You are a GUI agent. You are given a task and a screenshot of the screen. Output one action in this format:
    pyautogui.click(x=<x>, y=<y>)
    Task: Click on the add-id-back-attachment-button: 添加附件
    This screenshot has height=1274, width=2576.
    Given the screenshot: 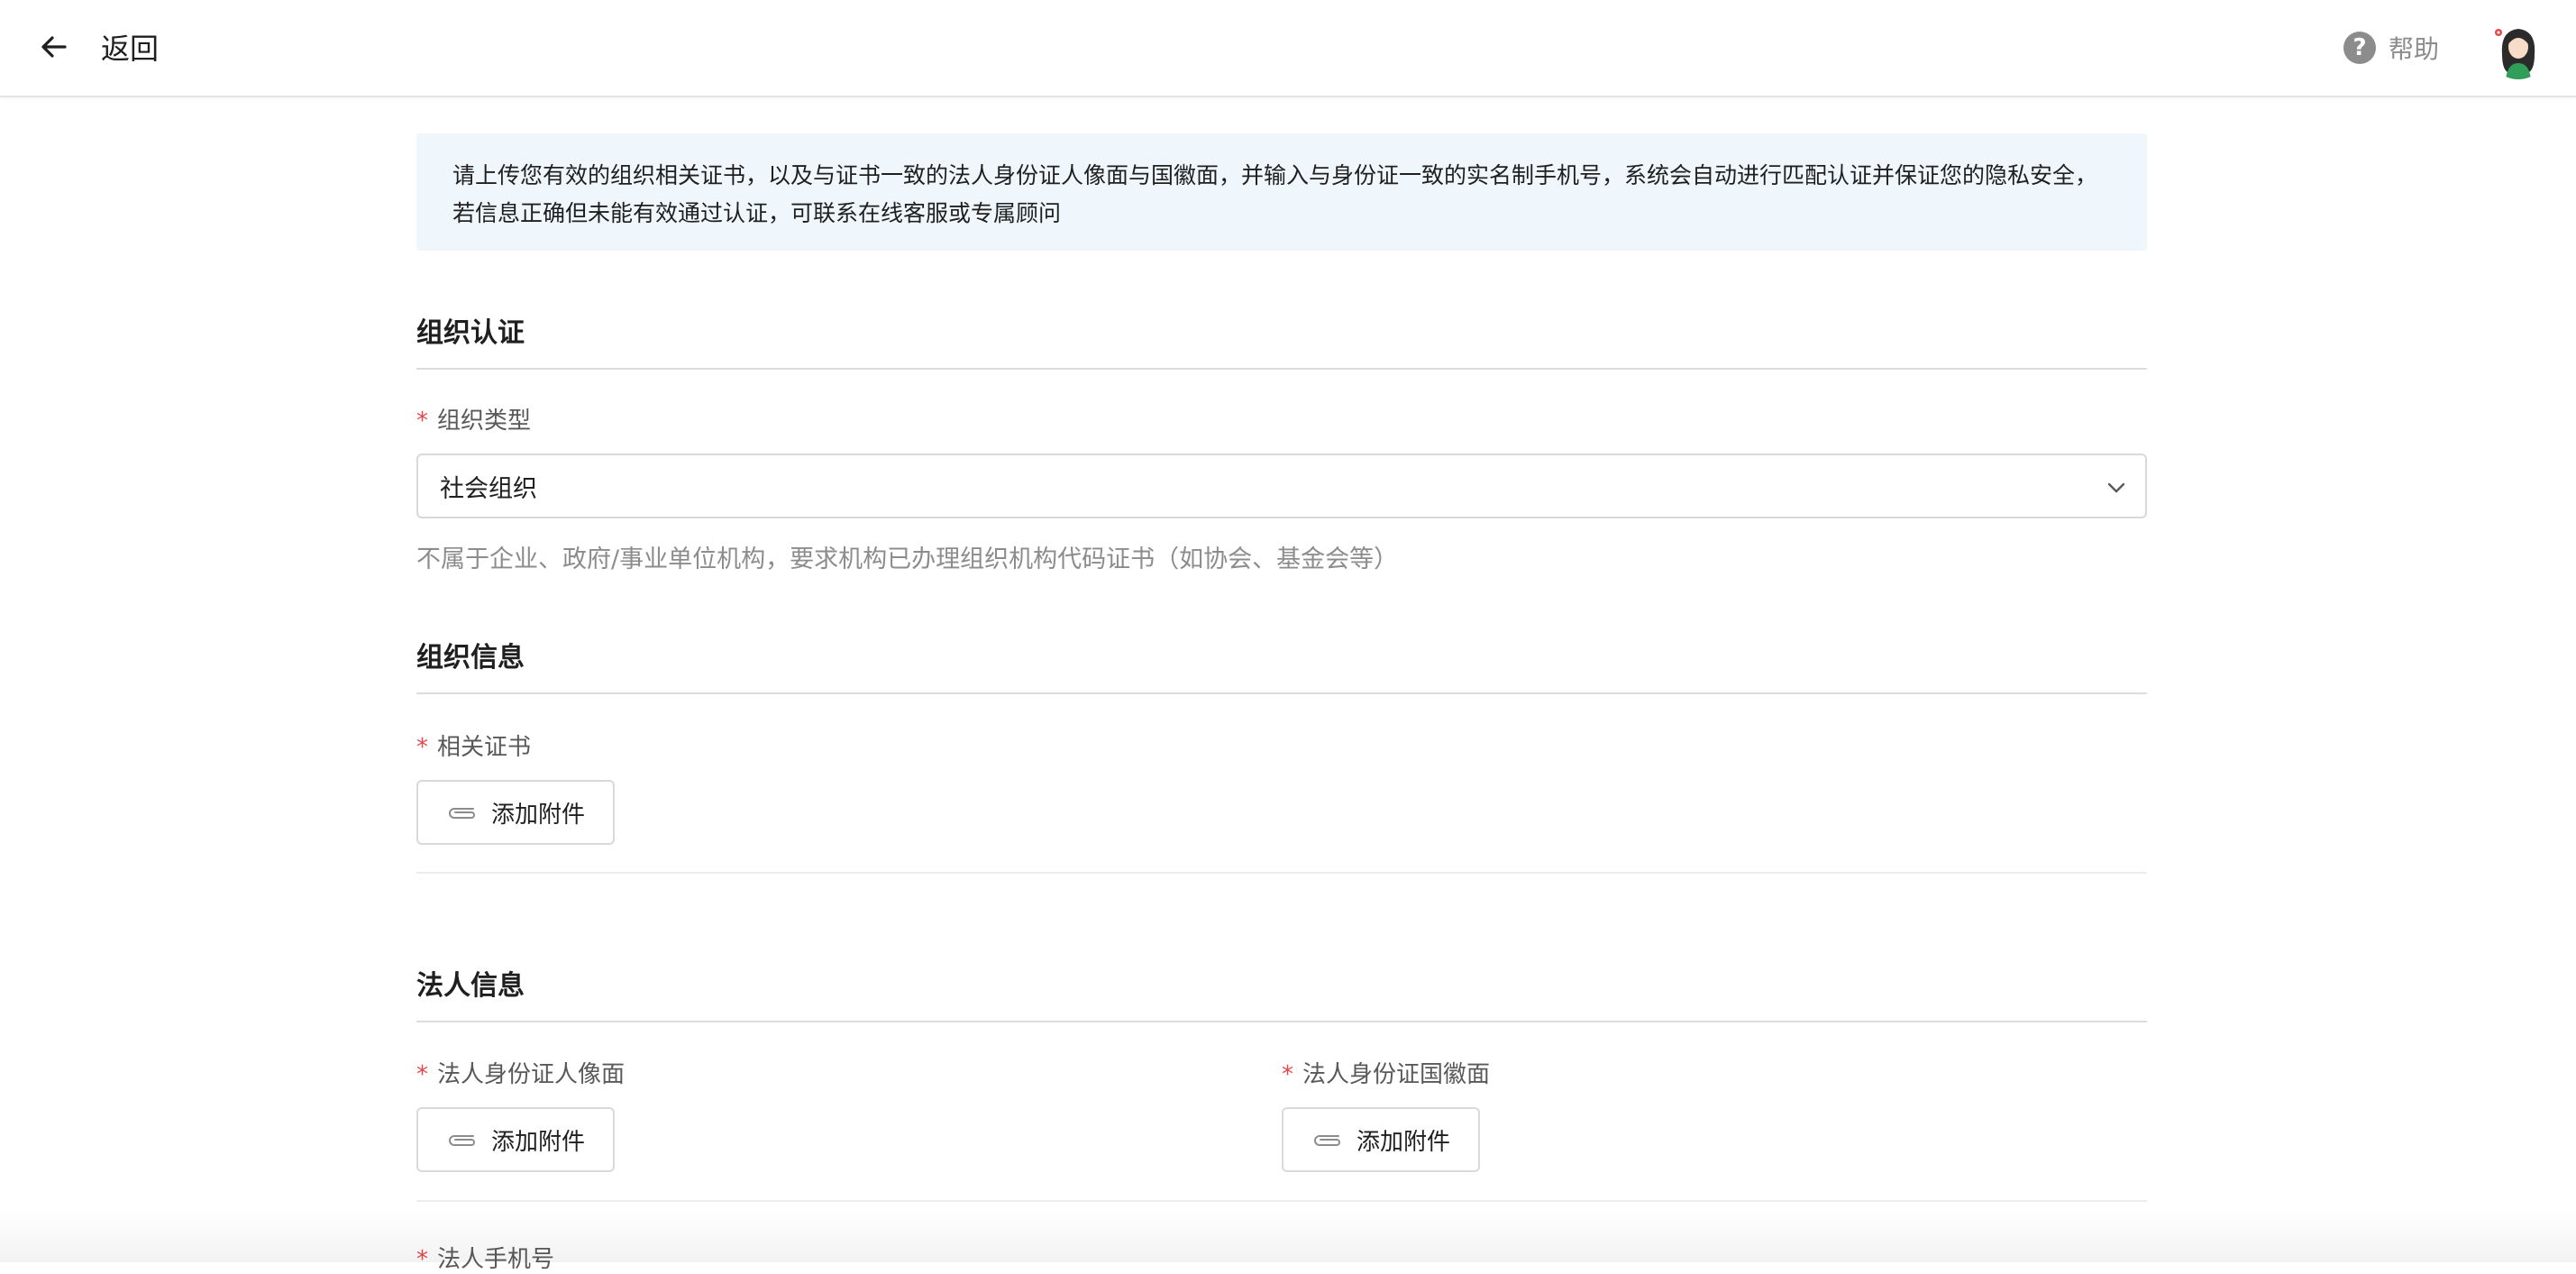 What is the action you would take?
    pyautogui.click(x=1381, y=1139)
    